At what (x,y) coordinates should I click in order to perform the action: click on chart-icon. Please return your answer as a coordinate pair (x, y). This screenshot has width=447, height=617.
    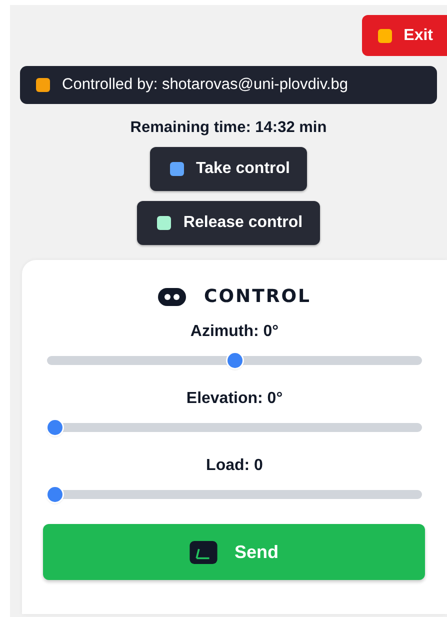
    Looking at the image, I should click on (203, 552).